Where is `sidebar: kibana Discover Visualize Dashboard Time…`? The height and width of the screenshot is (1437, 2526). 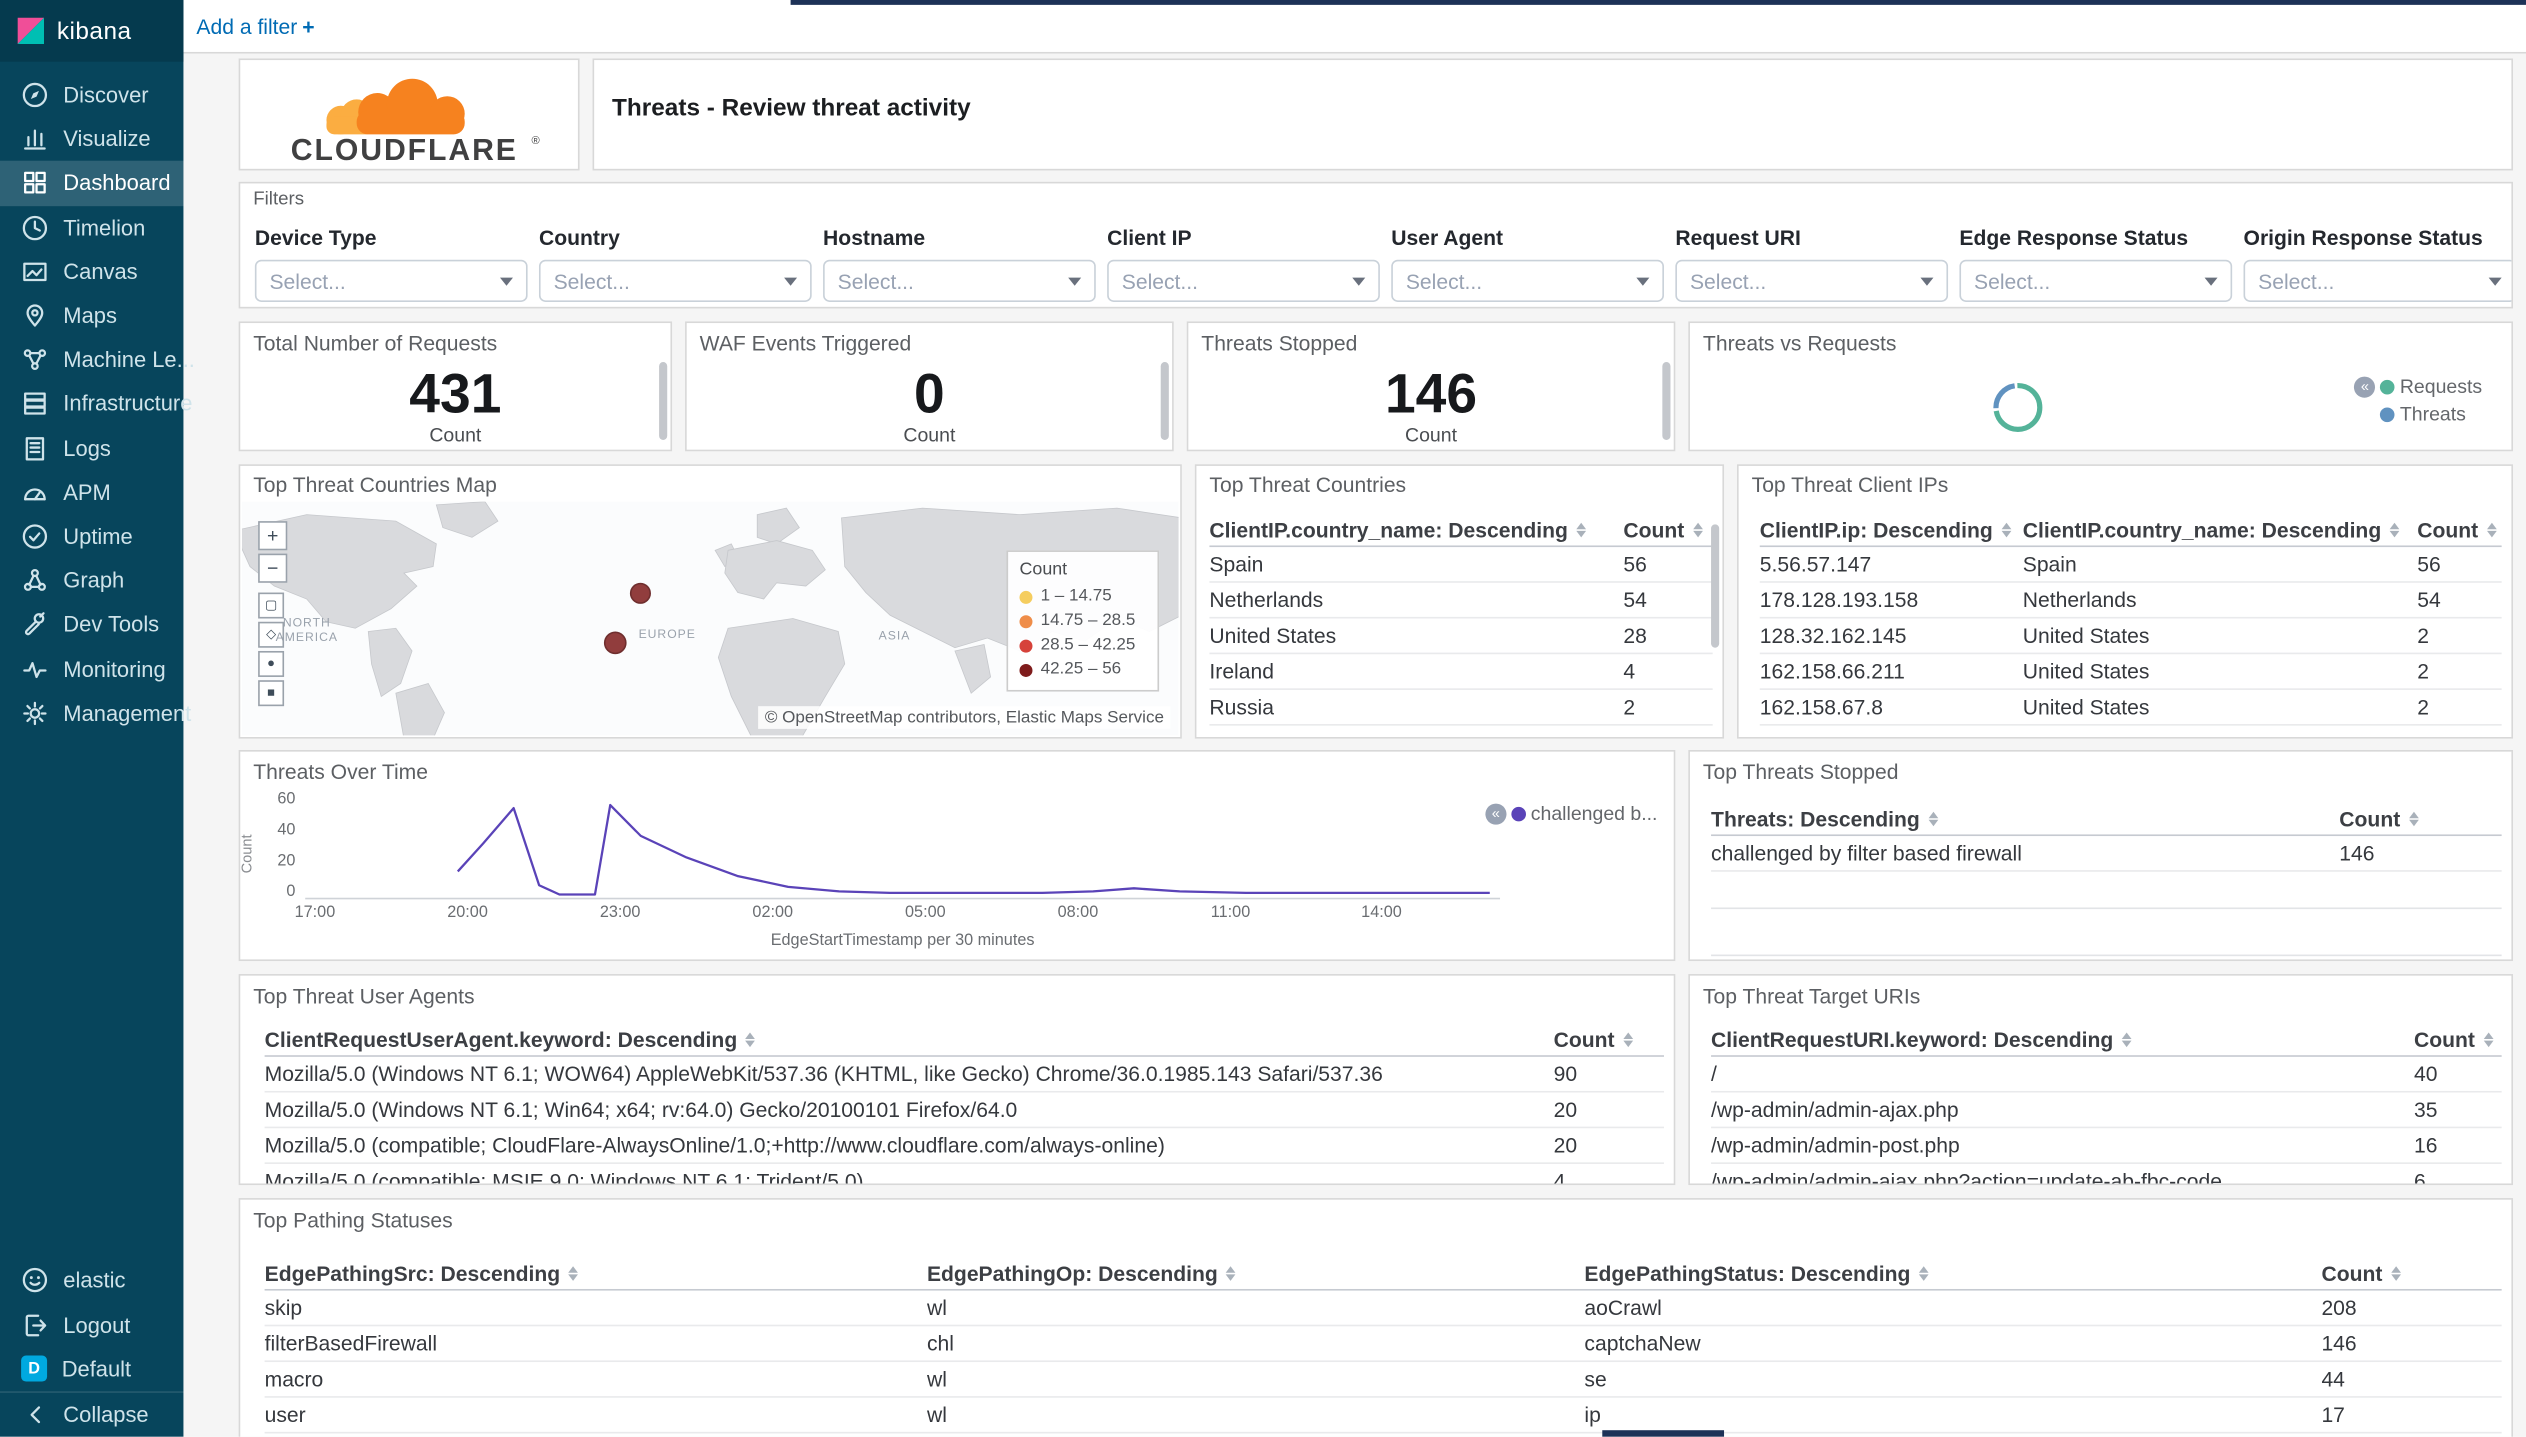
sidebar: kibana Discover Visualize Dashboard Time… is located at coordinates (97, 718).